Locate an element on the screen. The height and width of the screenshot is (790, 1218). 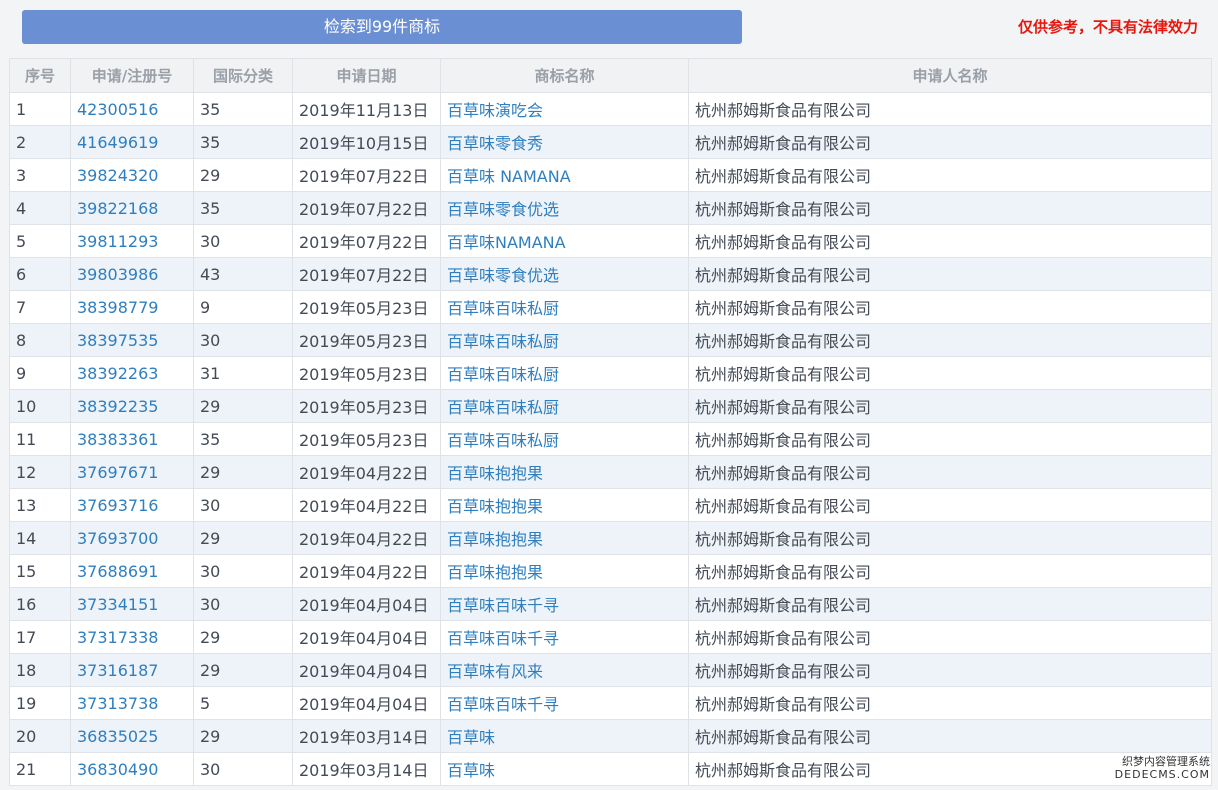
table-row: 12 37697671 29 2019年04月22日 百草味抱抱果 杭州郝姆斯食品有限公司 is located at coordinates (610, 472).